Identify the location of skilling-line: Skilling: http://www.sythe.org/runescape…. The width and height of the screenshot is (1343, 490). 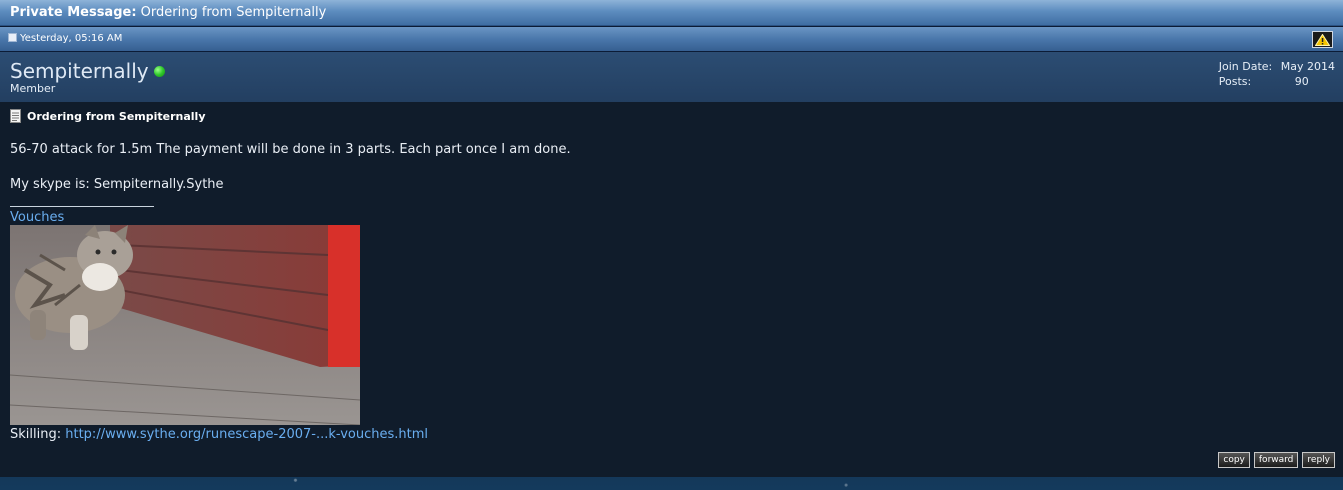
(219, 434).